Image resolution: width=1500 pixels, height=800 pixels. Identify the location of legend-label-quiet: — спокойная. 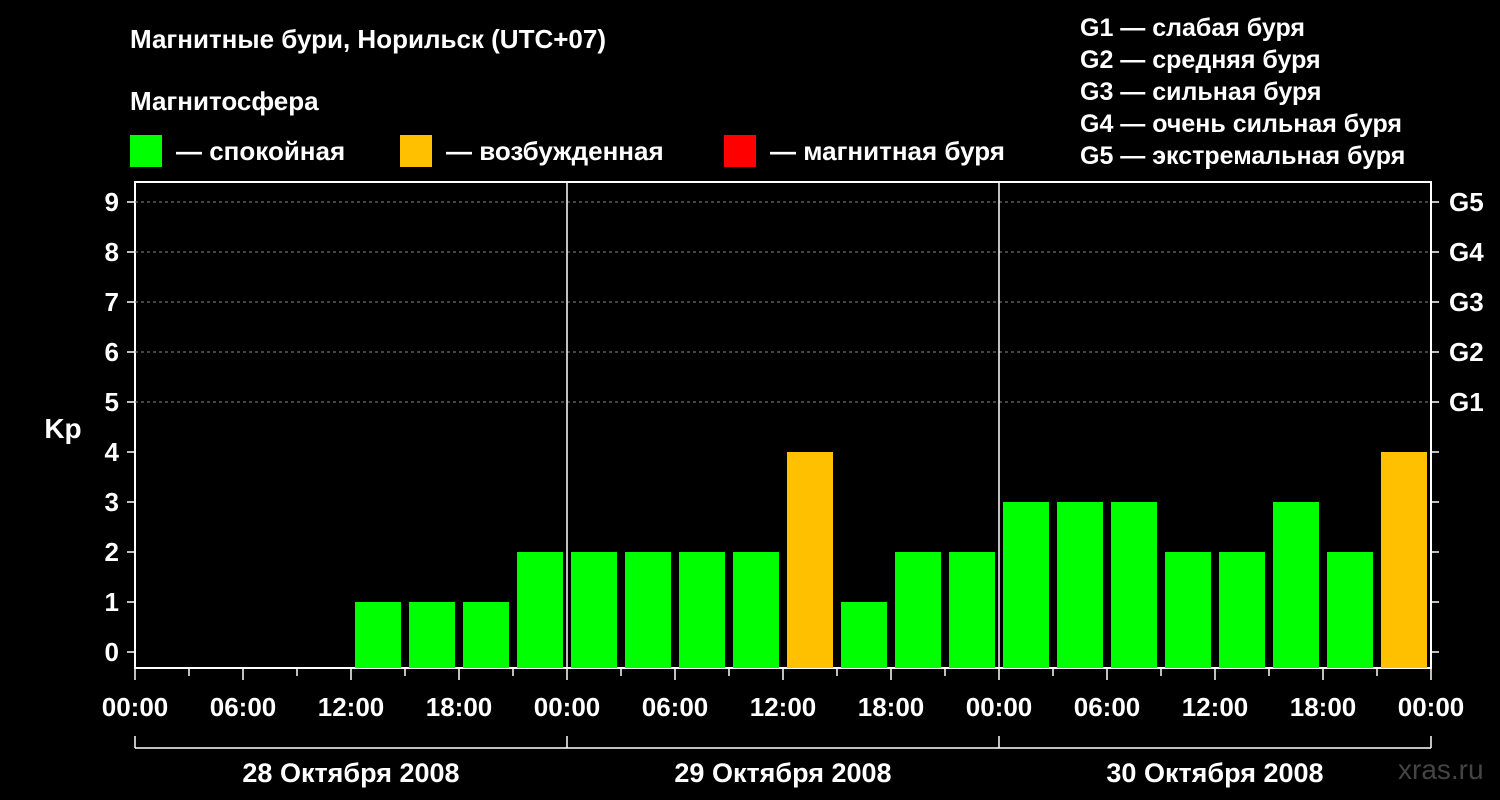
(261, 150).